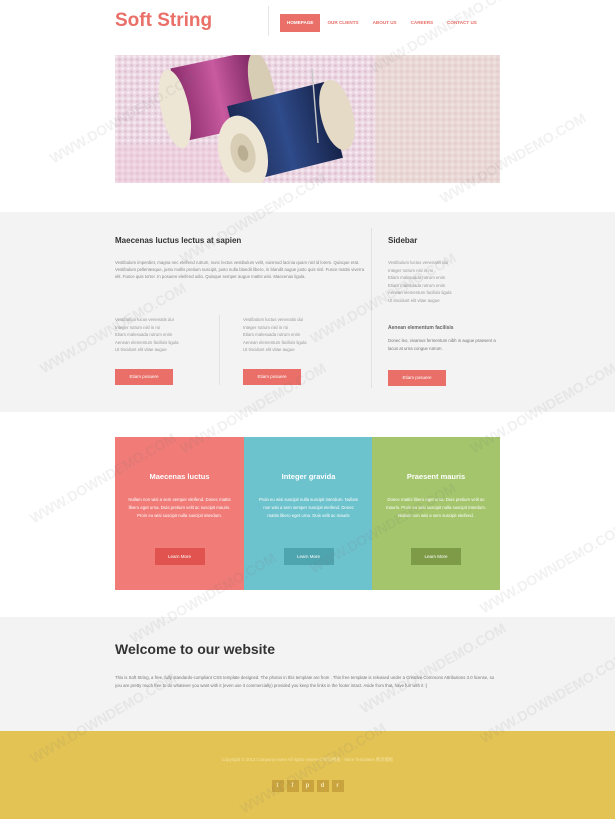  What do you see at coordinates (385, 23) in the screenshot?
I see `nav-item-about-us: ABOUT US` at bounding box center [385, 23].